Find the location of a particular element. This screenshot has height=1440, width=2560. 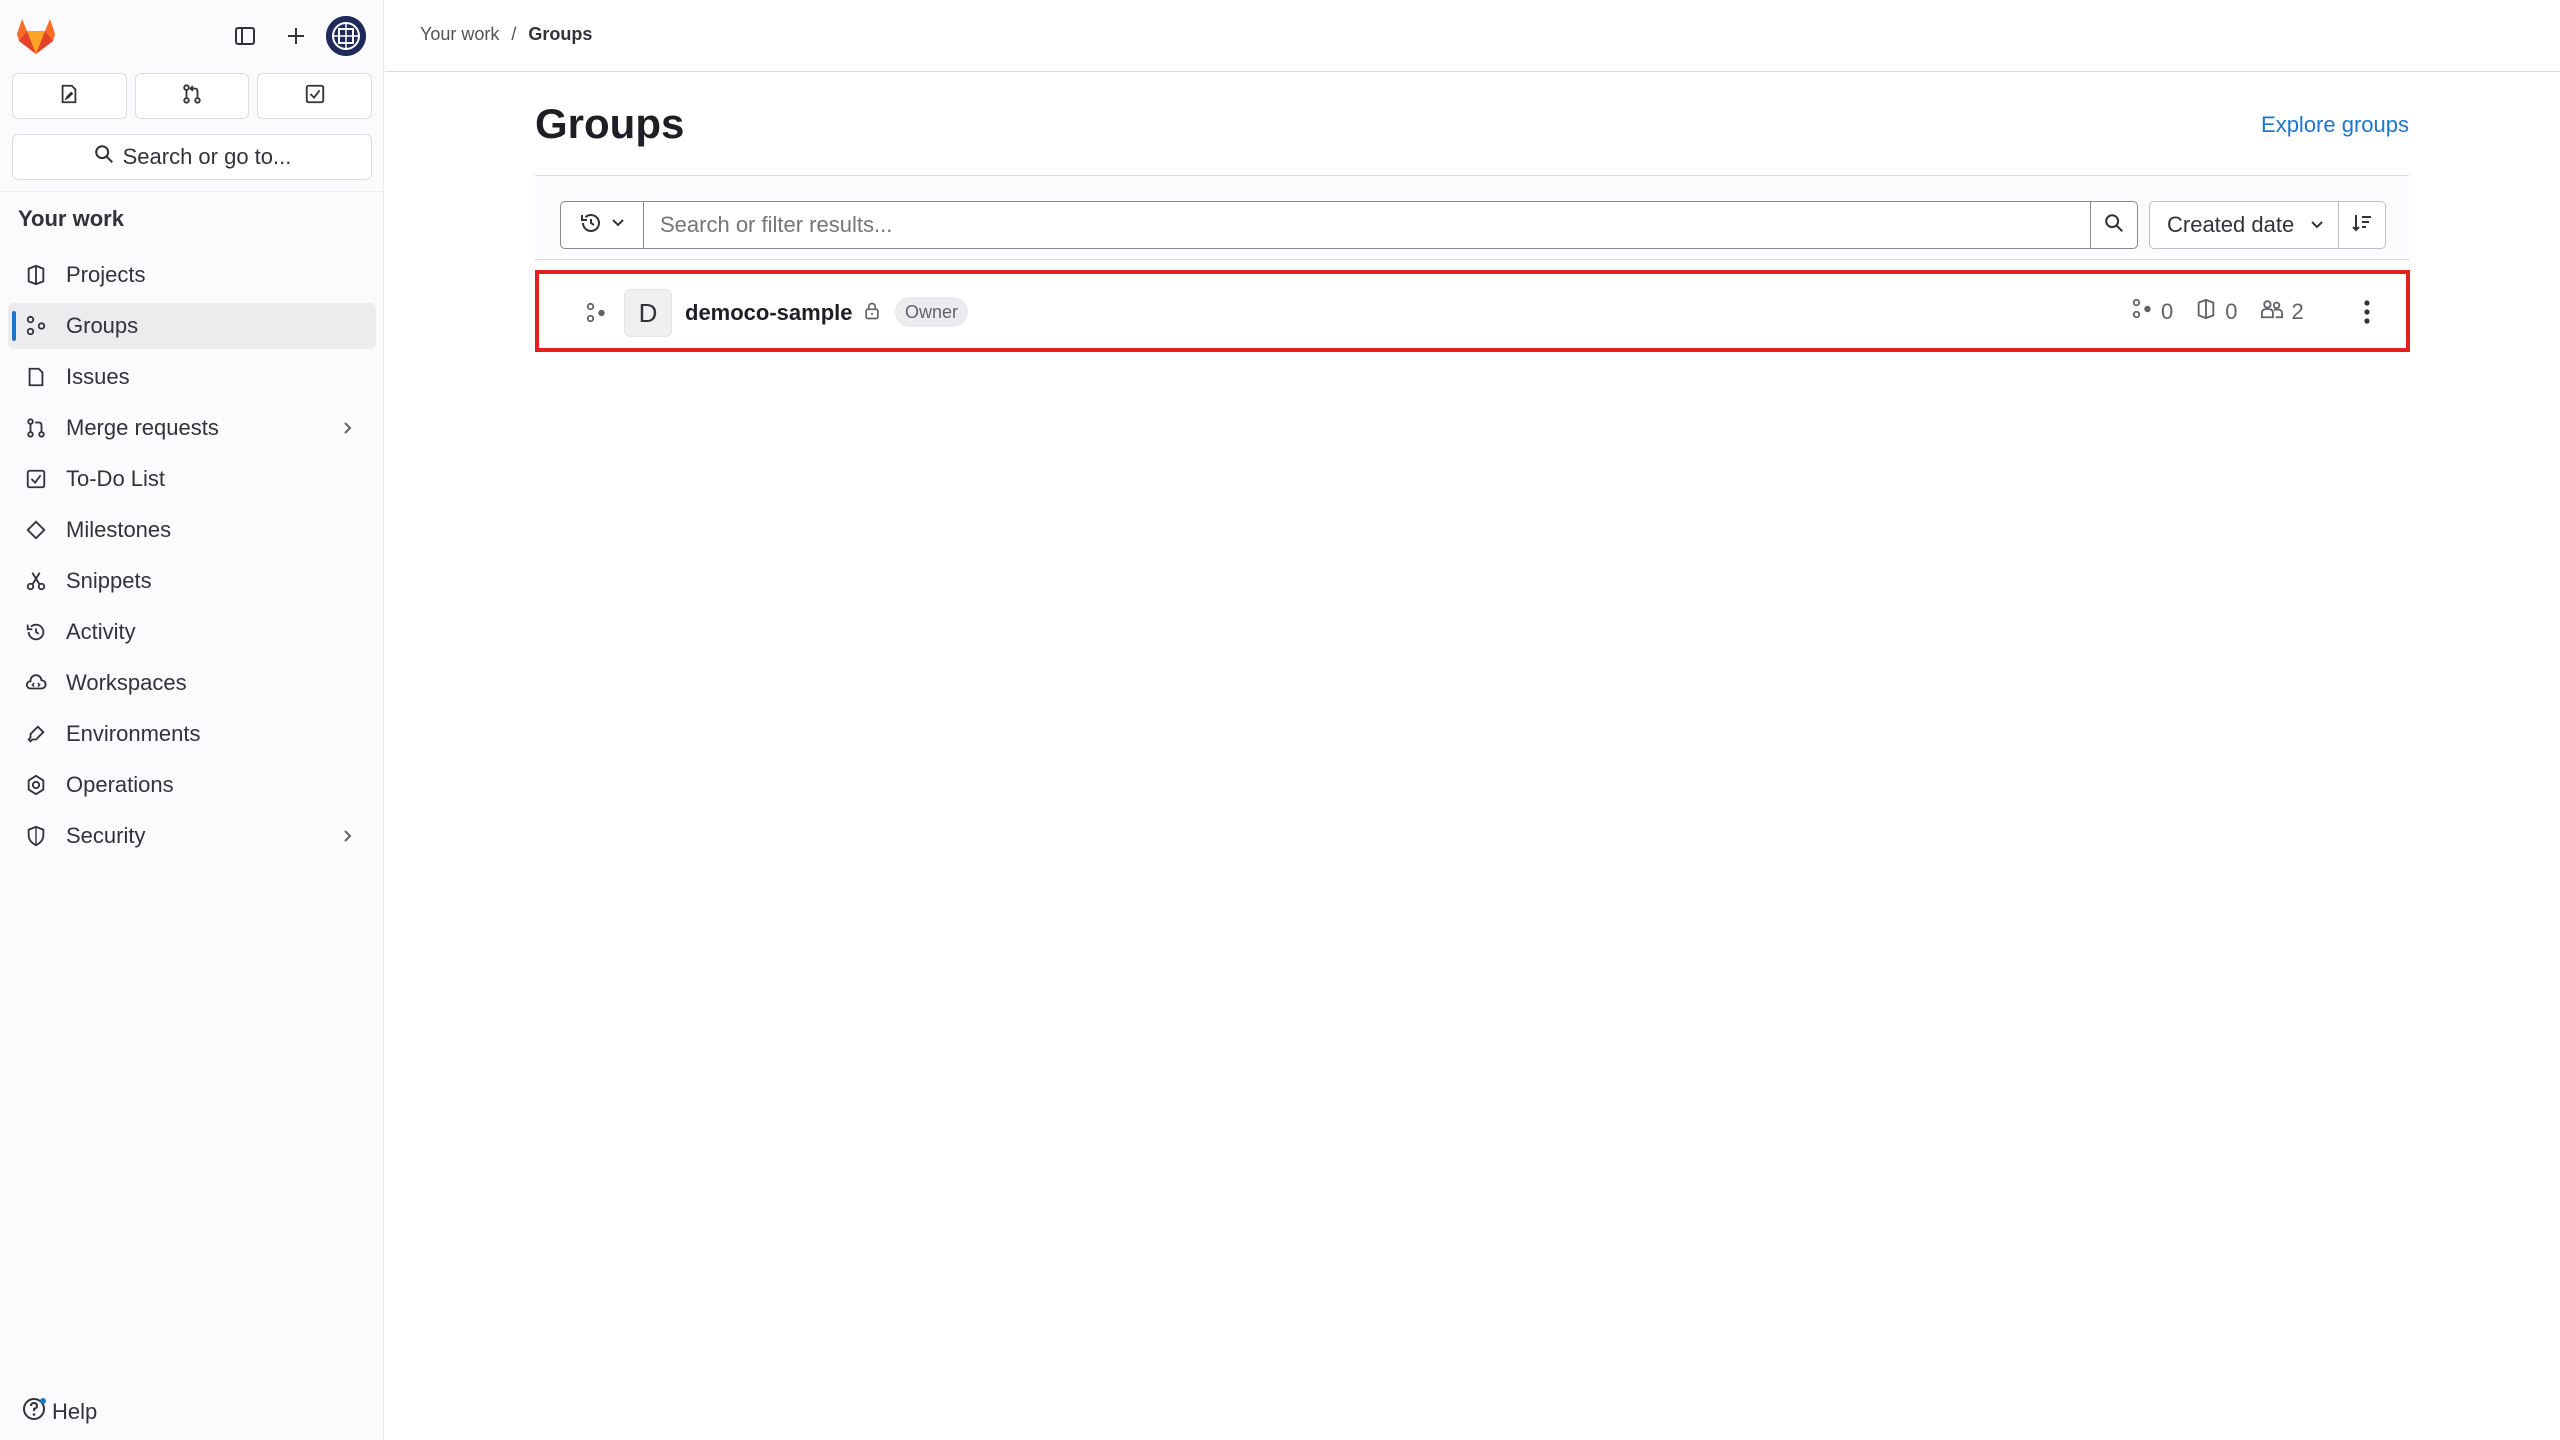

sidebar-section-title: Your work is located at coordinates (71, 218).